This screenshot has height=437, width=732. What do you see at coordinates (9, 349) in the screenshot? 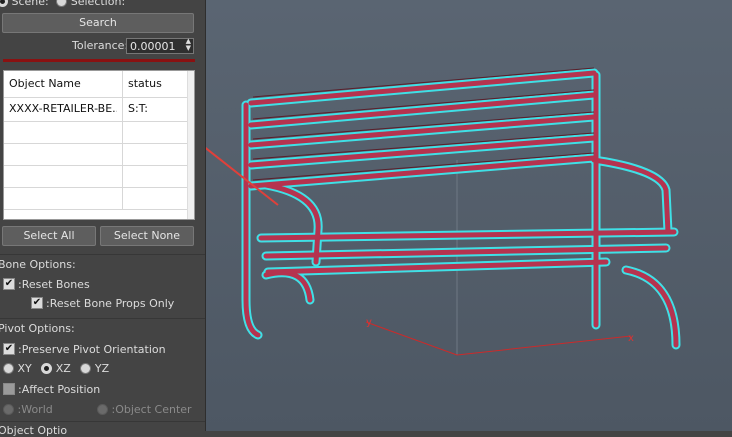
I see `preserve-pivot-checkbox: ✔` at bounding box center [9, 349].